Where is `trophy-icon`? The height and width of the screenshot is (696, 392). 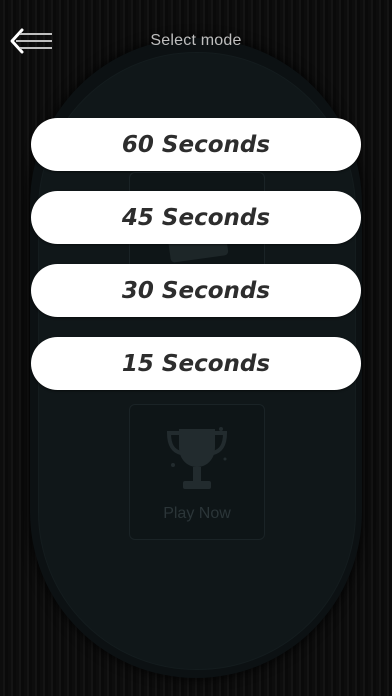 trophy-icon is located at coordinates (197, 458).